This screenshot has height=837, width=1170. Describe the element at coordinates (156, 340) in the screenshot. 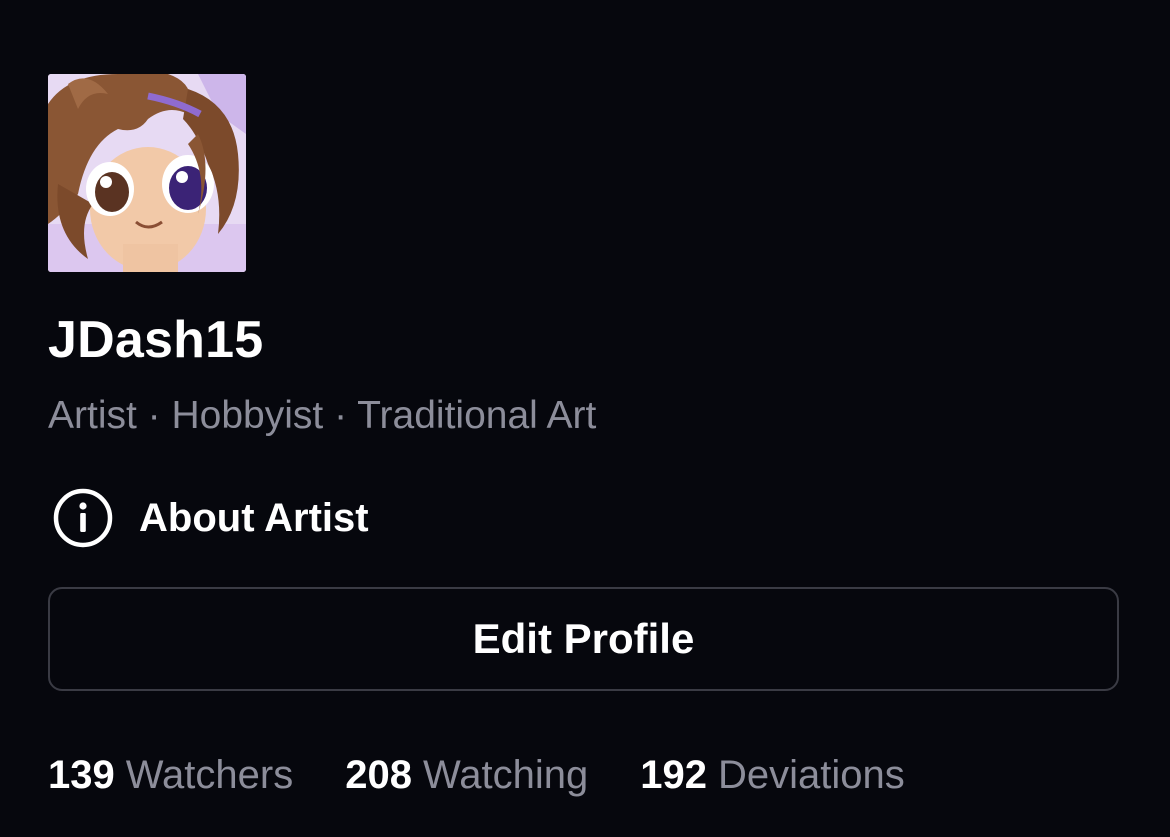

I see `username: JDash15` at that location.